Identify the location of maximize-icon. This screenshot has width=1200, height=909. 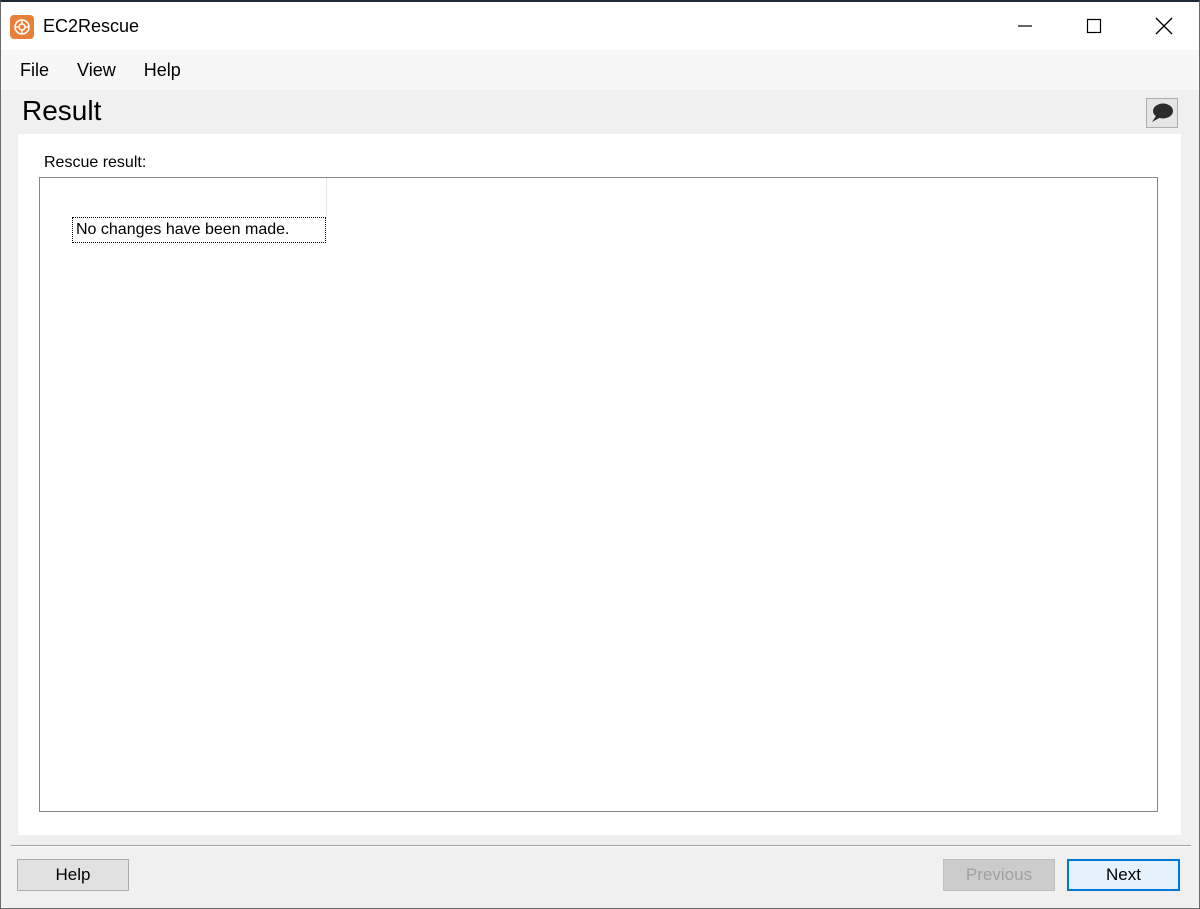
(1094, 26).